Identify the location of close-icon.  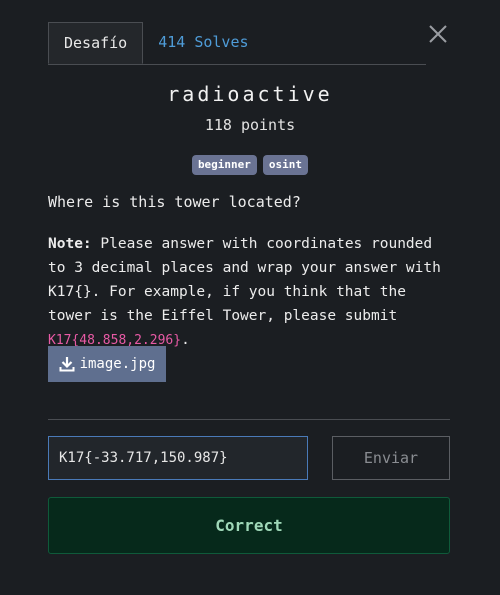
(438, 34).